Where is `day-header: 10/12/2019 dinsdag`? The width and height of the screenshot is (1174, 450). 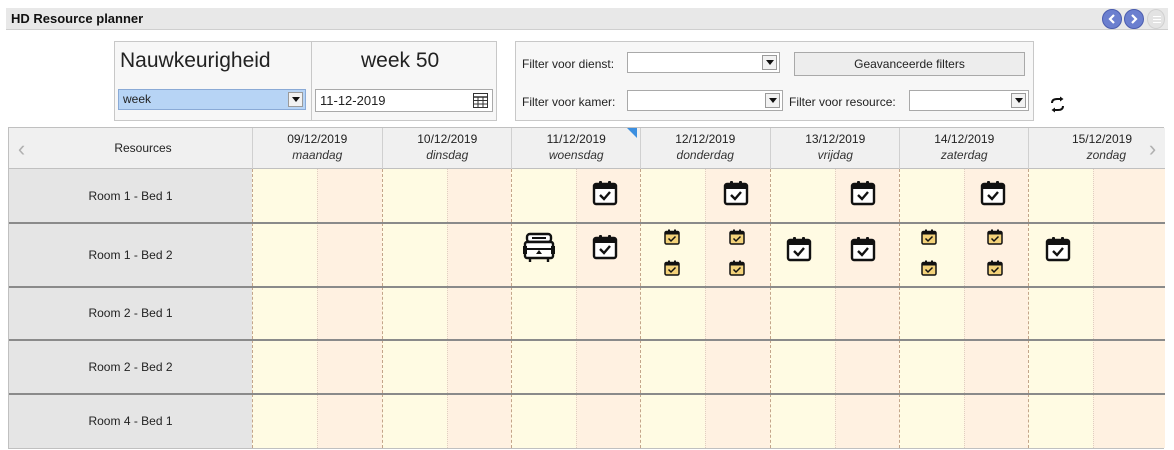
day-header: 10/12/2019 dinsdag is located at coordinates (447, 148).